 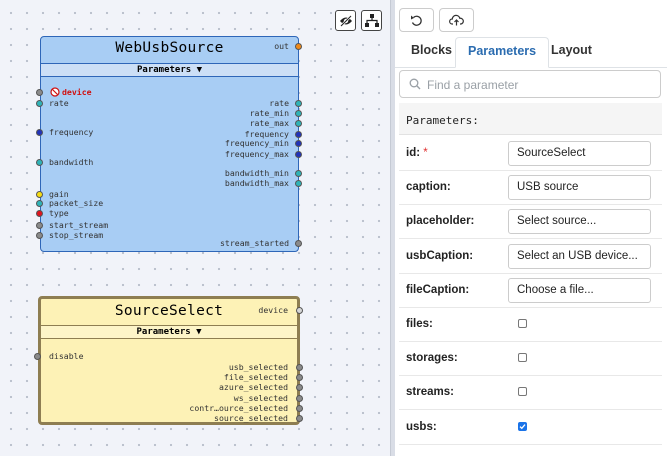 What do you see at coordinates (39, 203) in the screenshot?
I see `input-port-packet-size` at bounding box center [39, 203].